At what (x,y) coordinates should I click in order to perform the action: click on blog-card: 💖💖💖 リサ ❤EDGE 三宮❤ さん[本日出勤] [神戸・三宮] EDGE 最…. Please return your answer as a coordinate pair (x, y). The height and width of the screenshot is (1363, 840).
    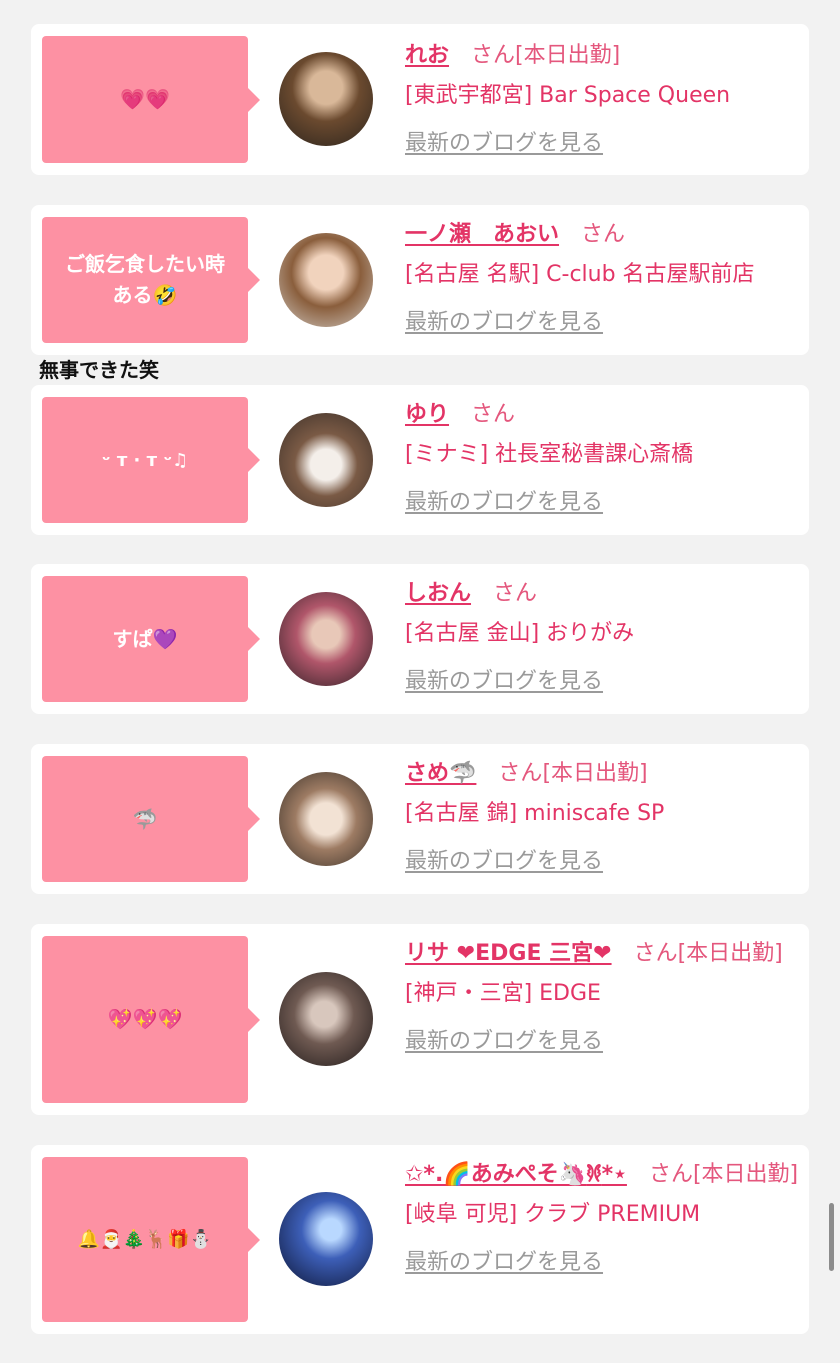
    Looking at the image, I should click on (420, 1019).